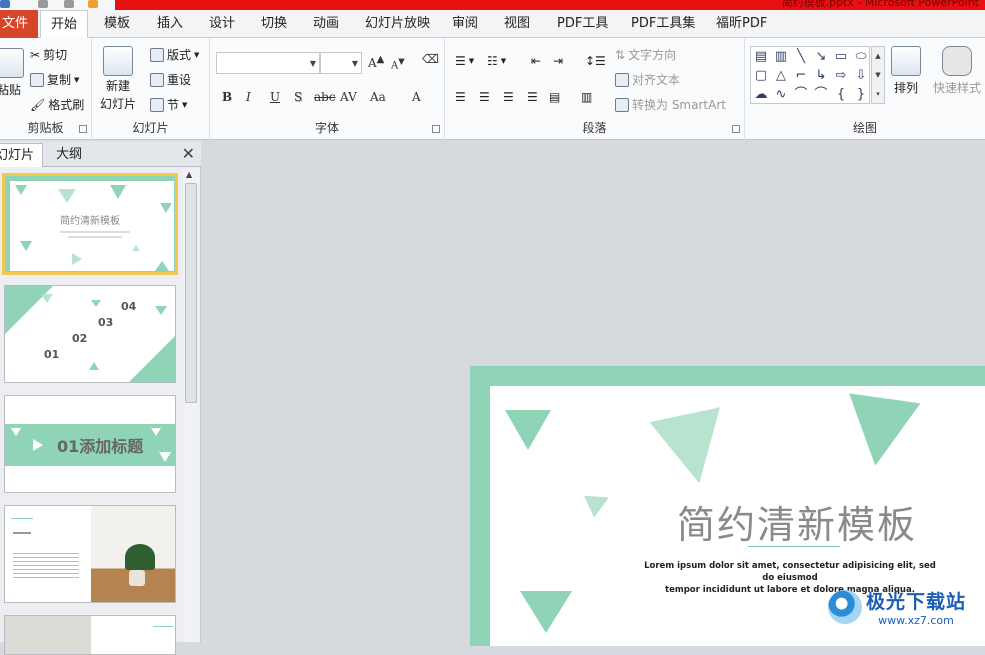  Describe the element at coordinates (174, 54) in the screenshot. I see `layout-button: 版式 ▼` at that location.